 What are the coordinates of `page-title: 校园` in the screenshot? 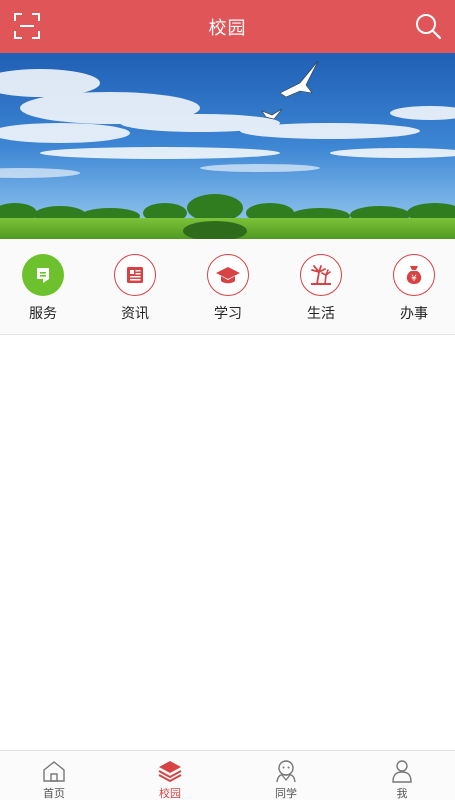 It's located at (227, 28).